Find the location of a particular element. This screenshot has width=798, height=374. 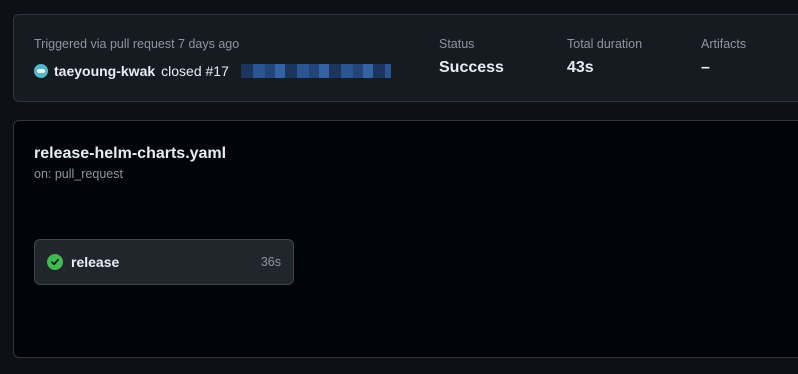

job-release: release 36s is located at coordinates (164, 262).